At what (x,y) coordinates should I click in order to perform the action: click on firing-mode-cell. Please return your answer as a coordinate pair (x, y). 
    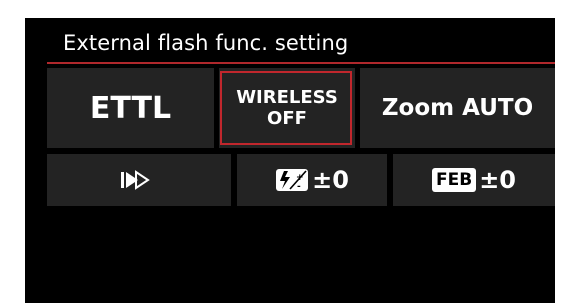
    Looking at the image, I should click on (139, 180).